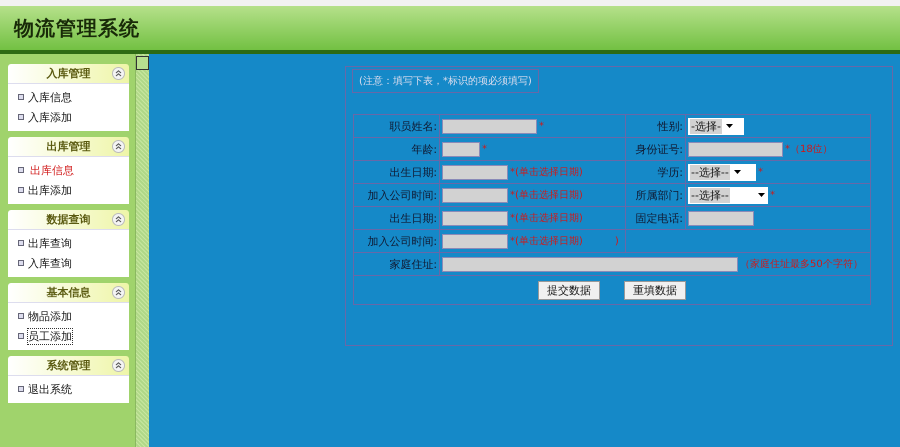 This screenshot has width=900, height=447. Describe the element at coordinates (50, 97) in the screenshot. I see `menu-item: 入库信息` at that location.